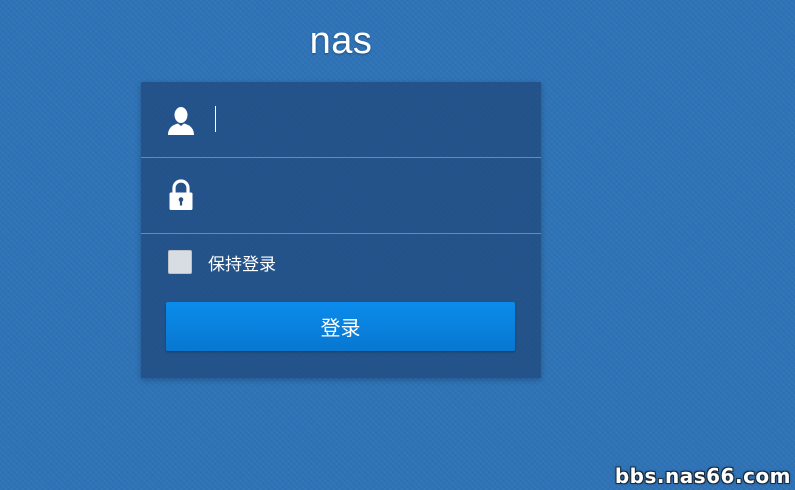 The width and height of the screenshot is (795, 490). Describe the element at coordinates (215, 119) in the screenshot. I see `text-cursor` at that location.